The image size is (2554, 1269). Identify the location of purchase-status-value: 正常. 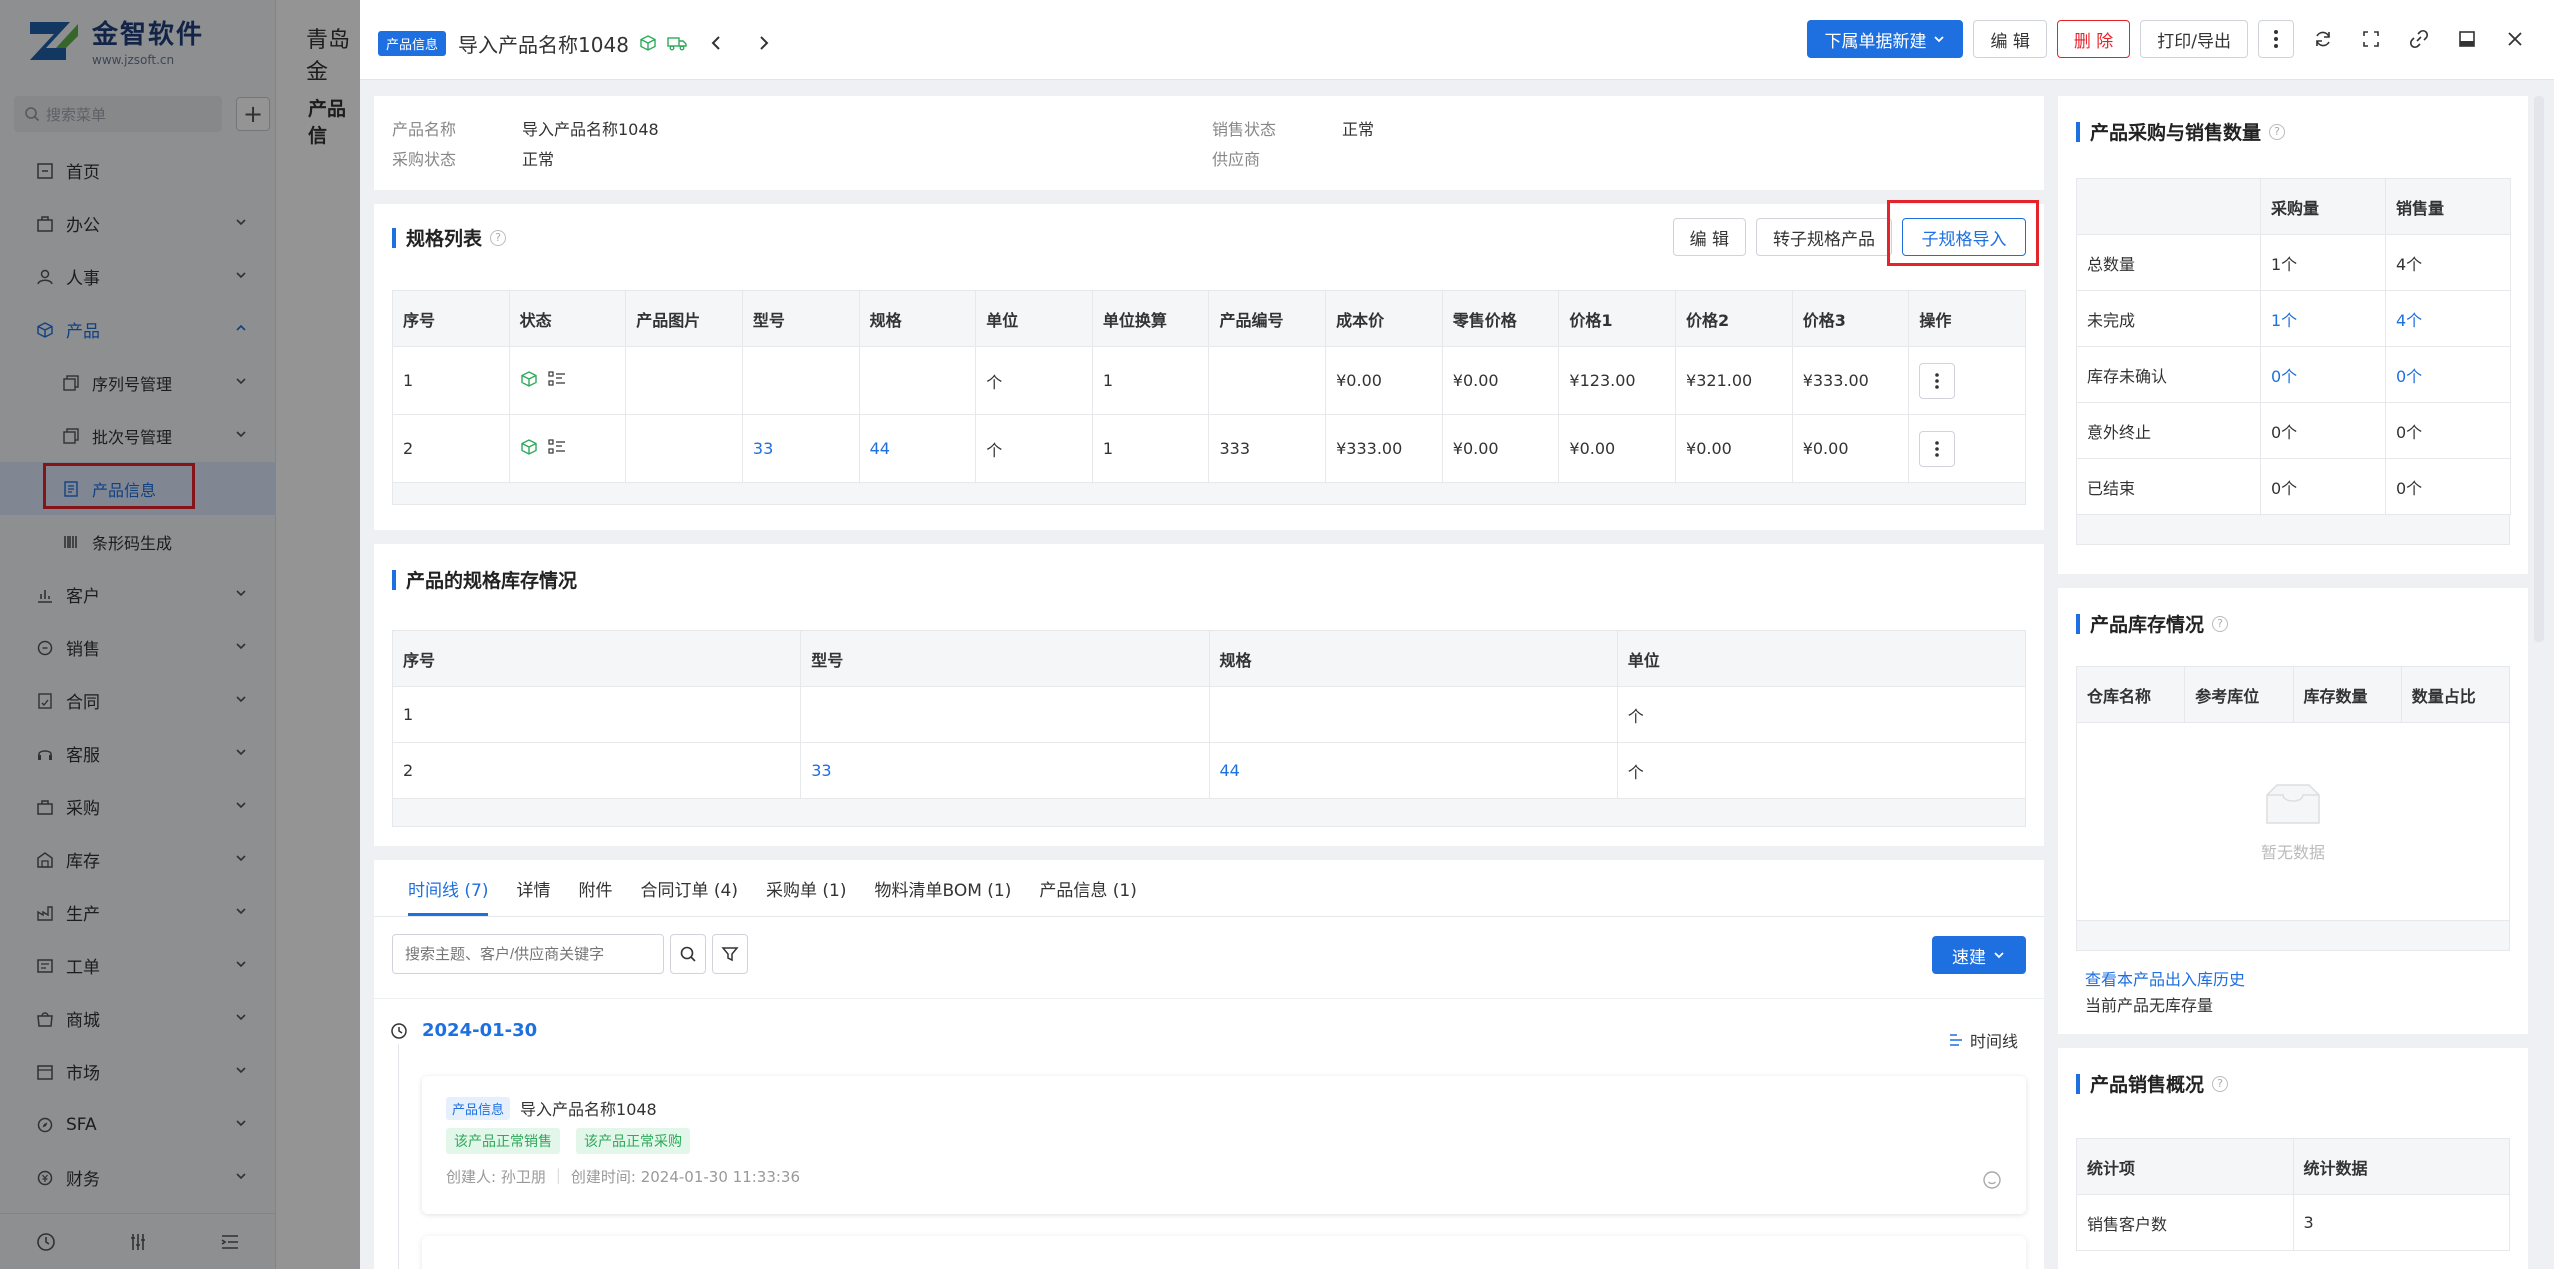
(538, 159).